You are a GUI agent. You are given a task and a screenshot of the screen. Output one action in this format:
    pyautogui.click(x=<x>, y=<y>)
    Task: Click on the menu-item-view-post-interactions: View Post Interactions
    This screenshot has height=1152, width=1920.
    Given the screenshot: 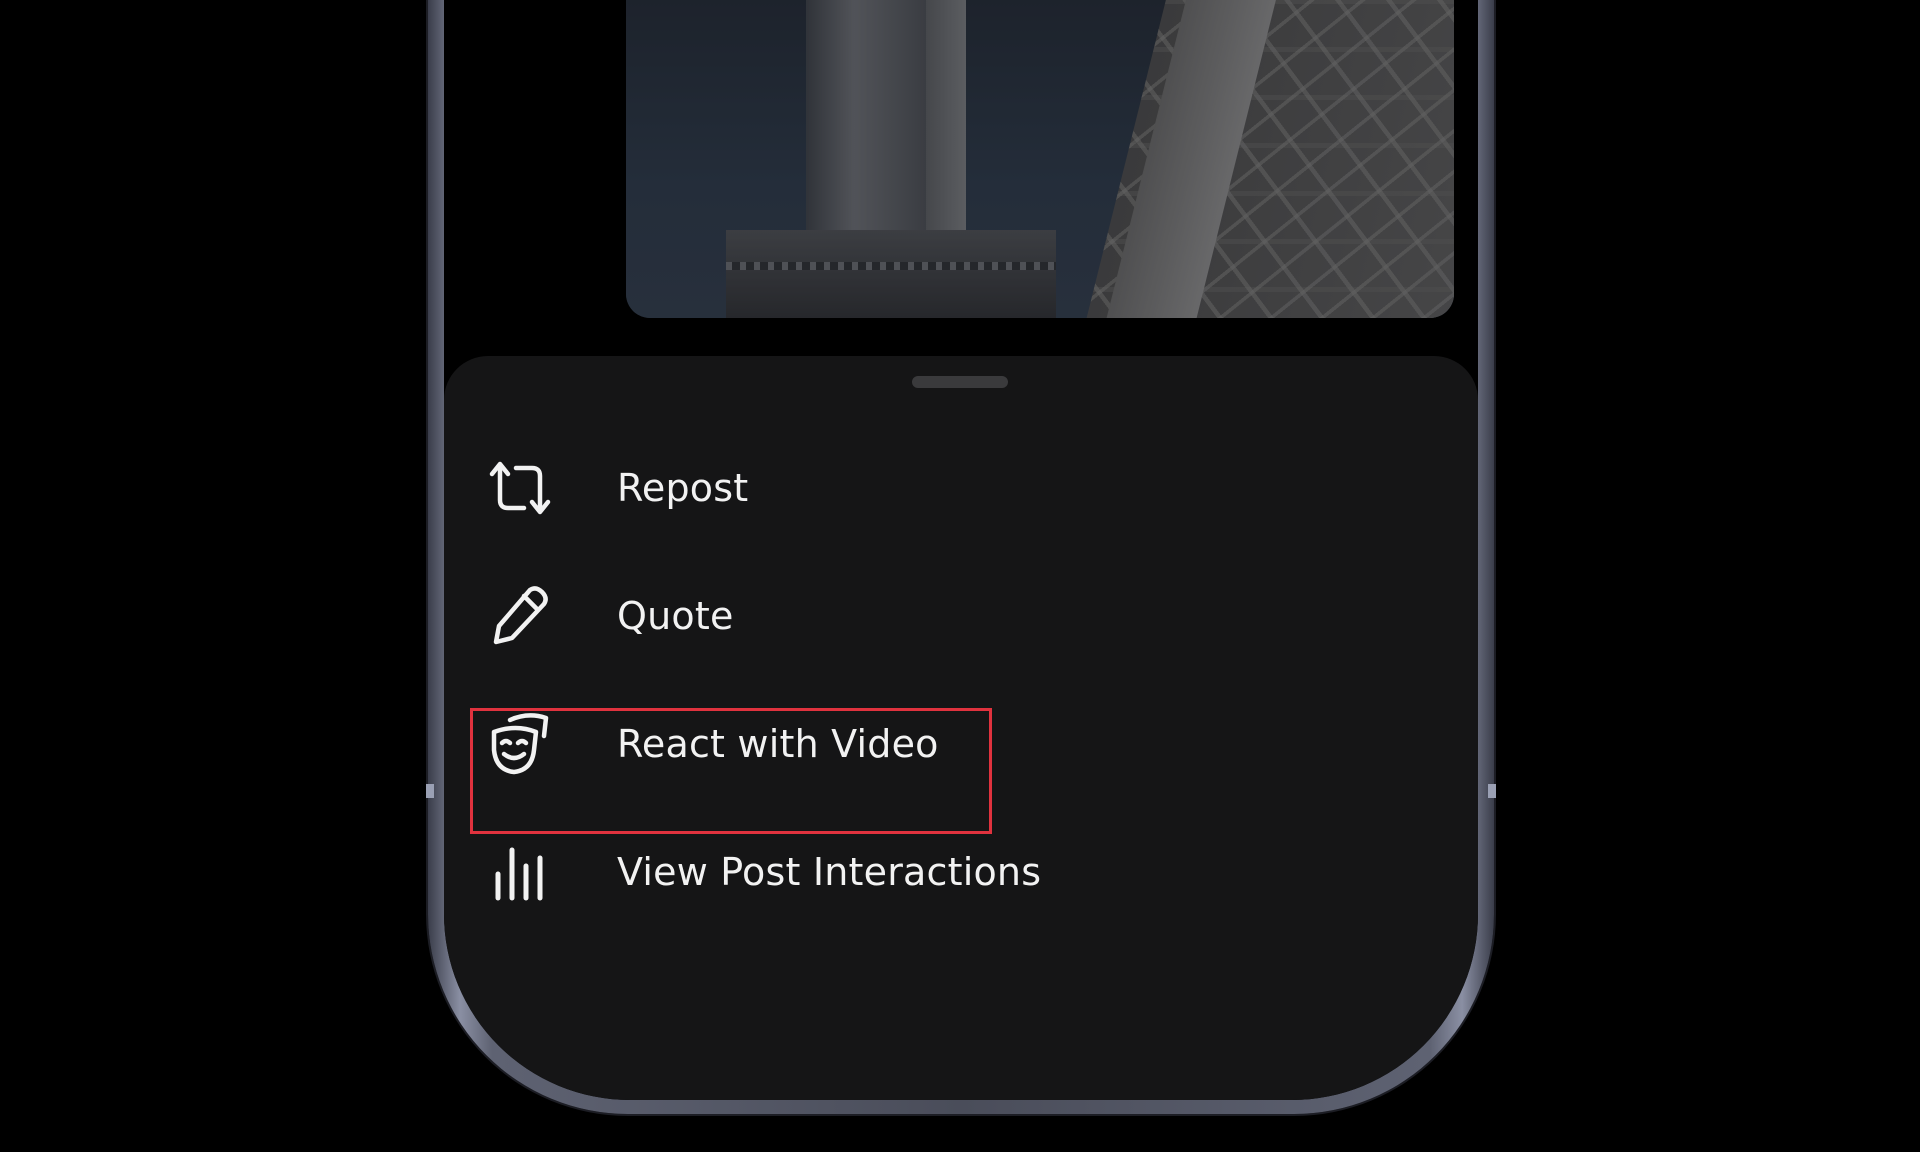 What is the action you would take?
    pyautogui.click(x=961, y=872)
    